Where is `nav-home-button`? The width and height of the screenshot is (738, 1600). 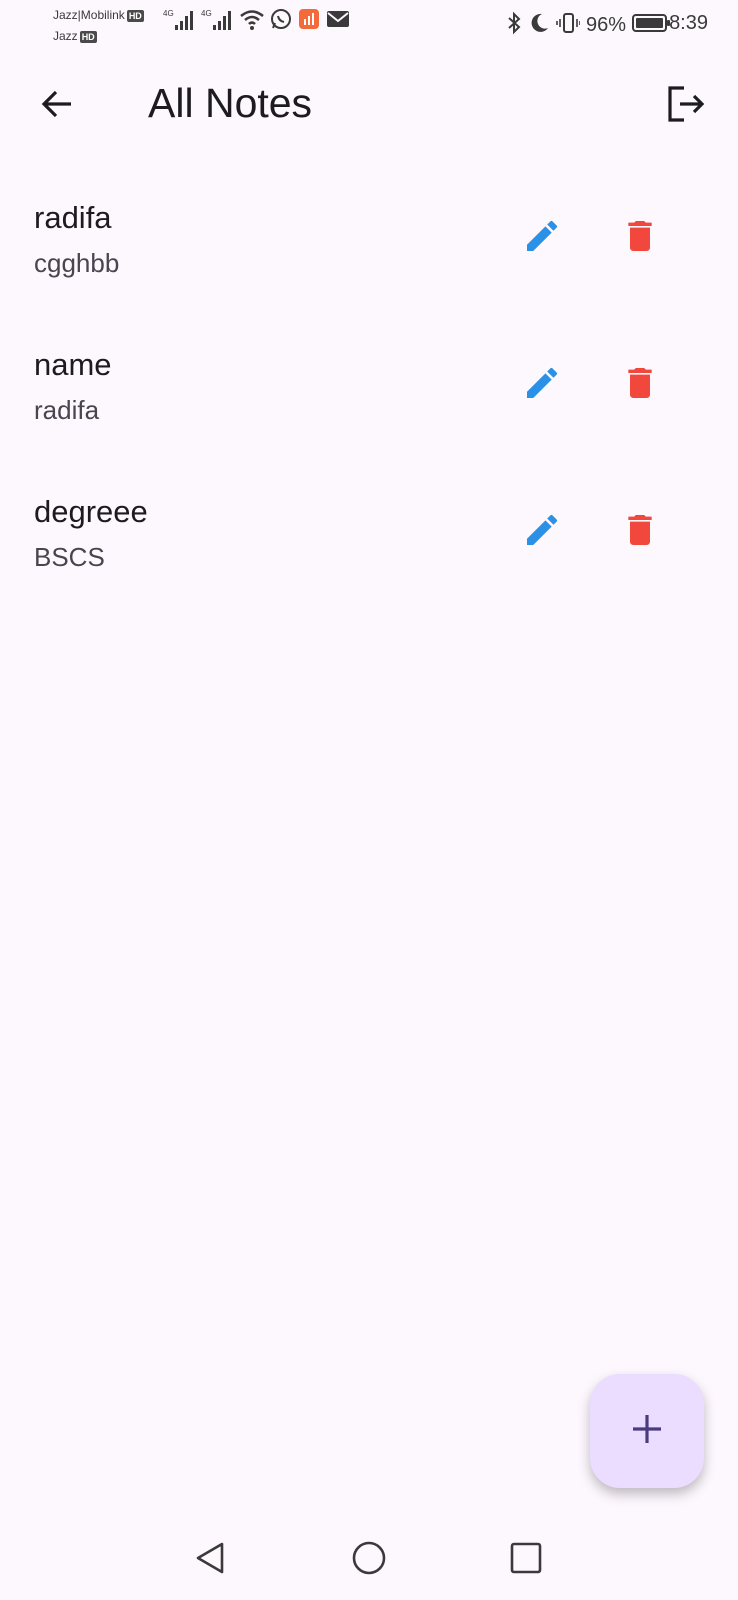 nav-home-button is located at coordinates (369, 1560).